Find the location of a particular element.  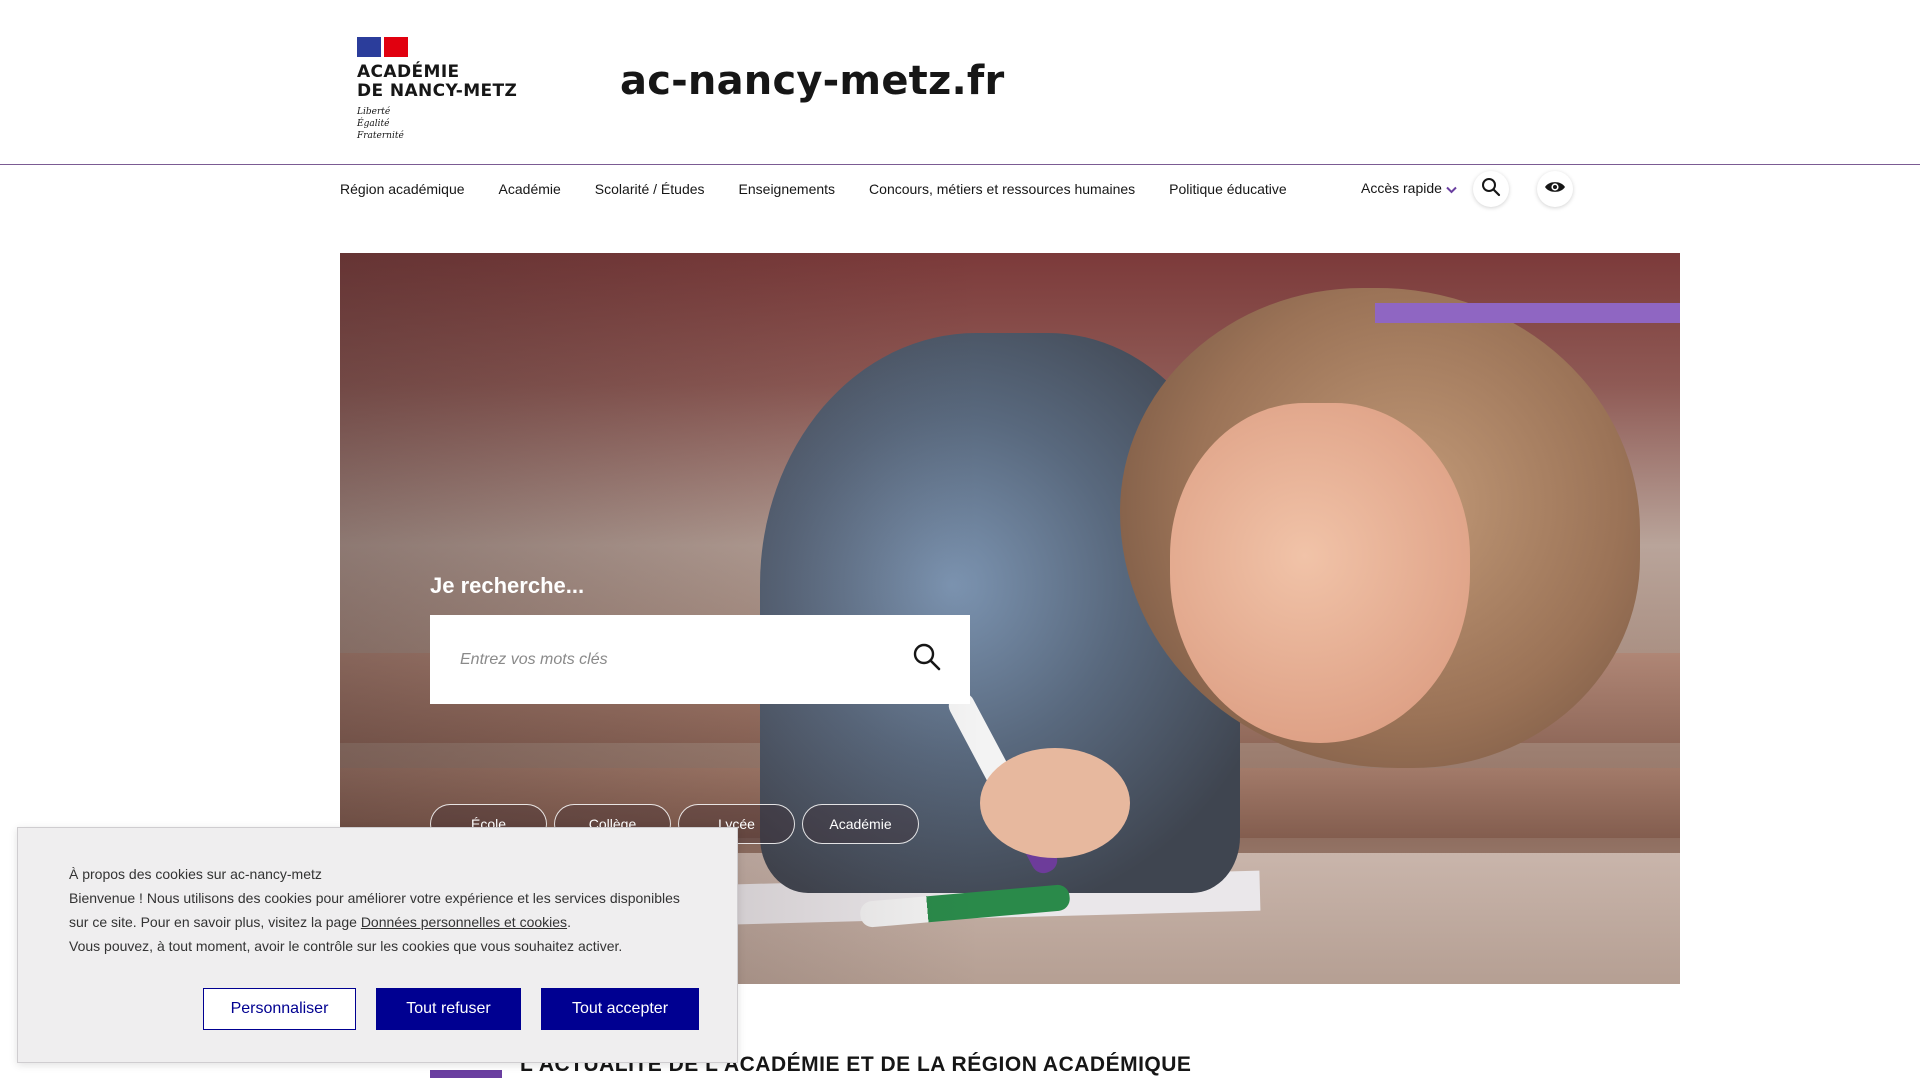

header-search-button is located at coordinates (1491, 189).